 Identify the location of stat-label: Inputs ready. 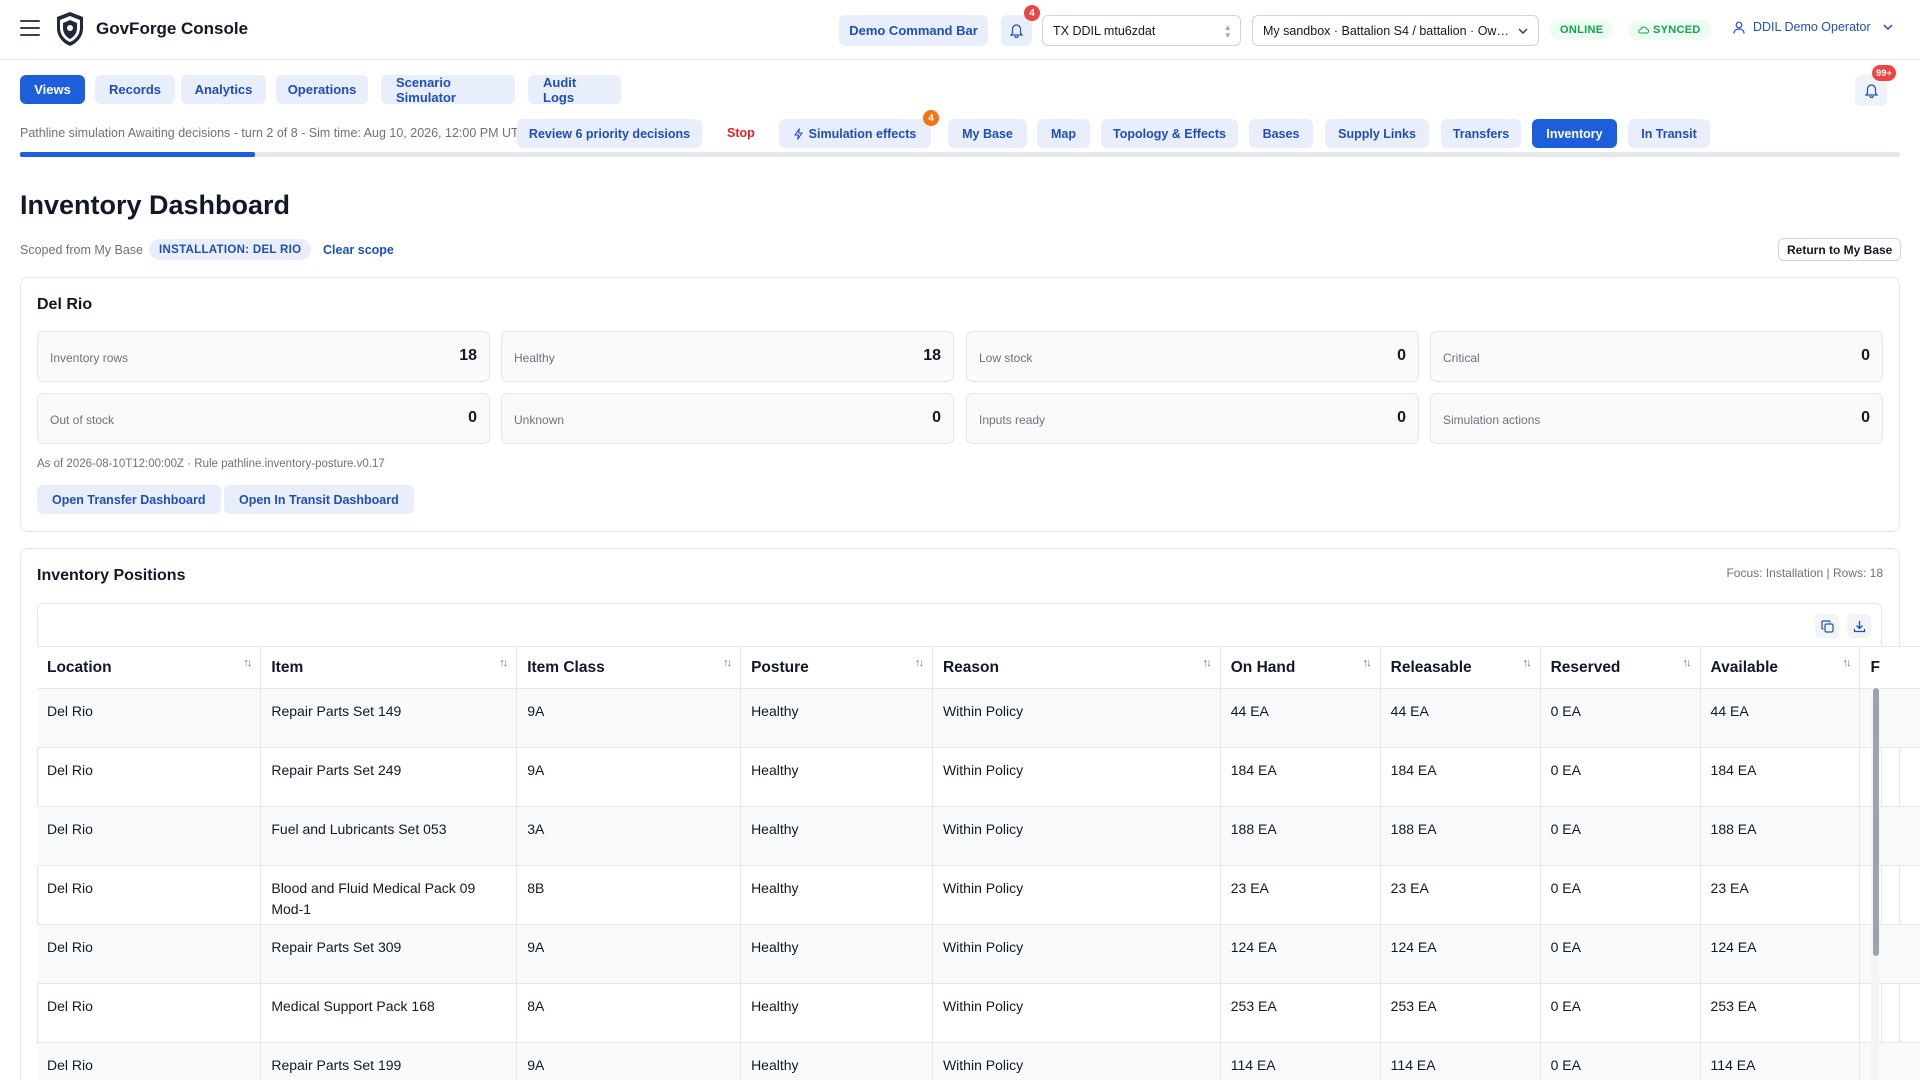
(1012, 420).